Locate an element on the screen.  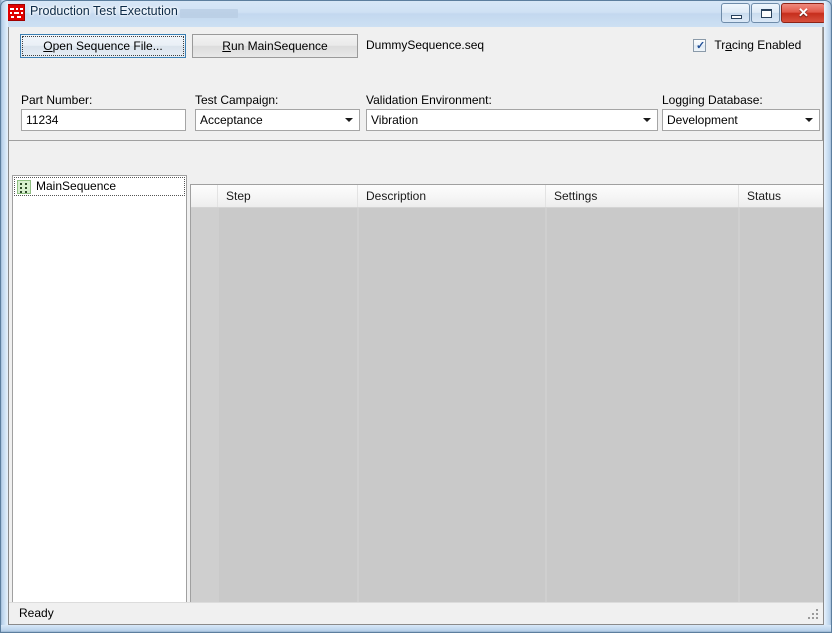
tree-item-mainsequence: MainSequence is located at coordinates (99, 186).